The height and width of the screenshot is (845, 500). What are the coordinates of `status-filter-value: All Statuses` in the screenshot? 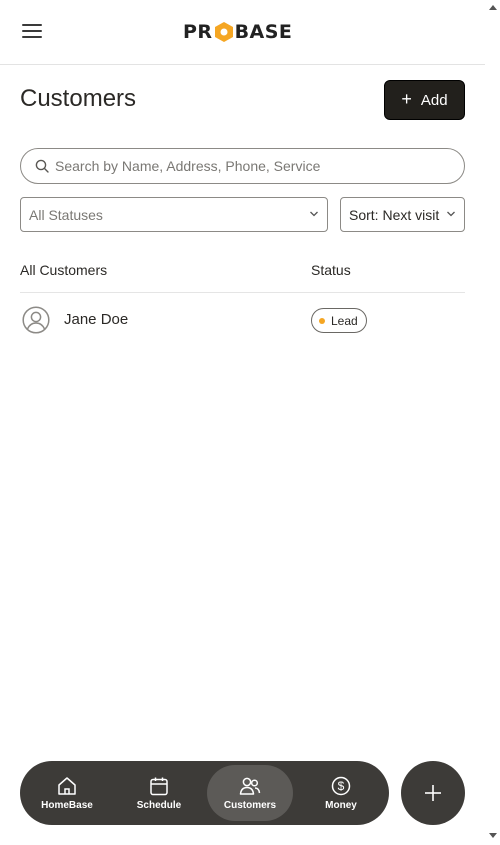 It's located at (66, 214).